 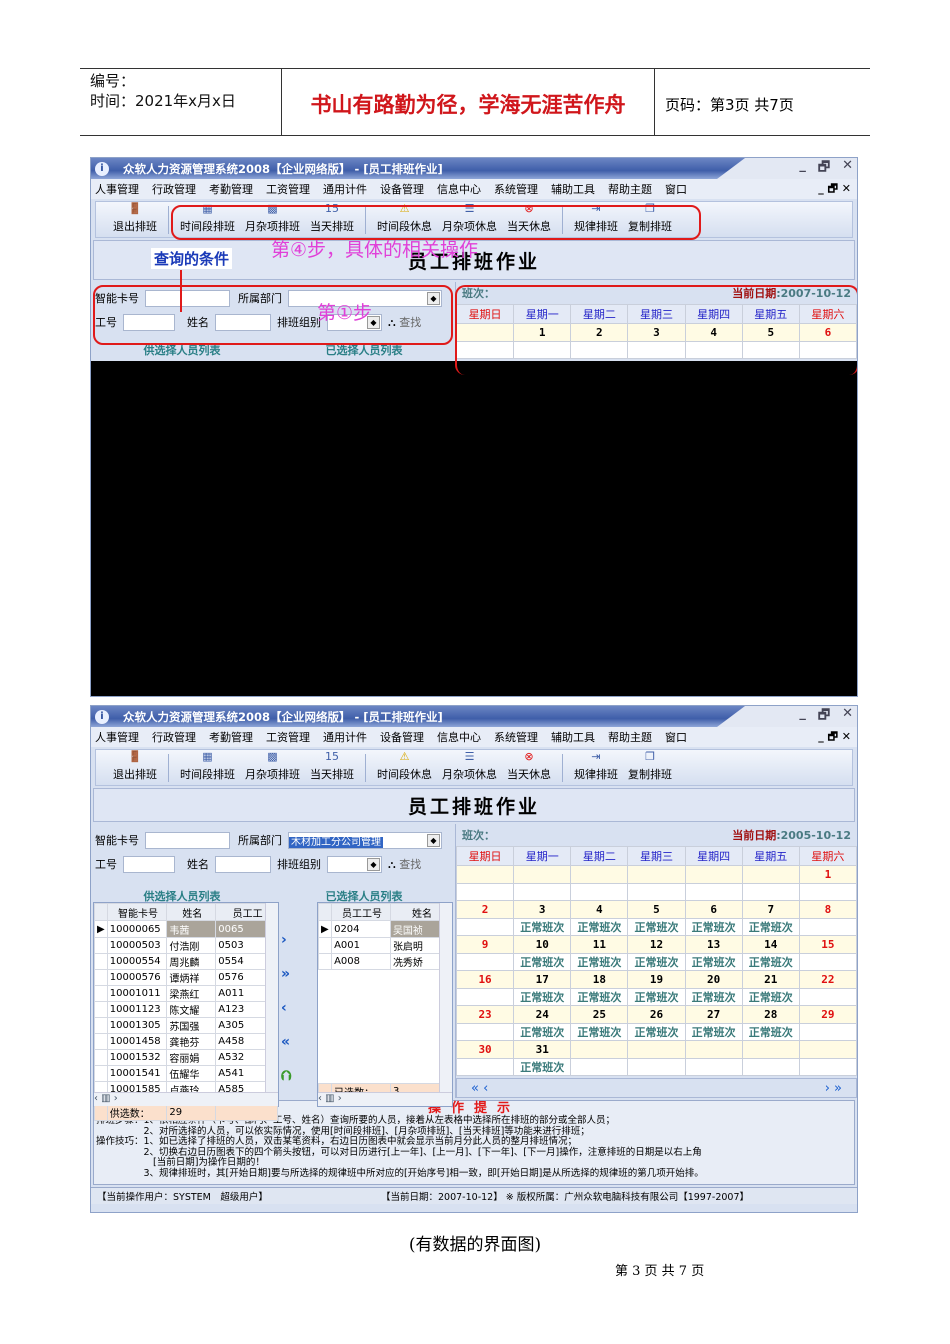 I want to click on restore-button: 🗗, so click(x=824, y=717).